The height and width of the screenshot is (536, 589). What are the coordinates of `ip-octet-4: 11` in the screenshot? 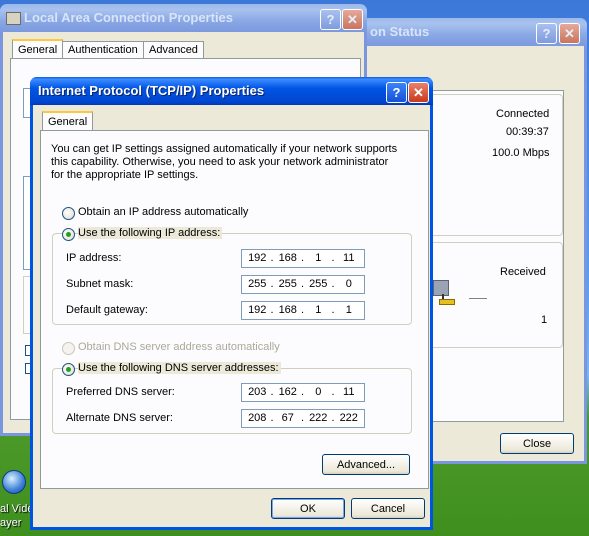 It's located at (348, 258).